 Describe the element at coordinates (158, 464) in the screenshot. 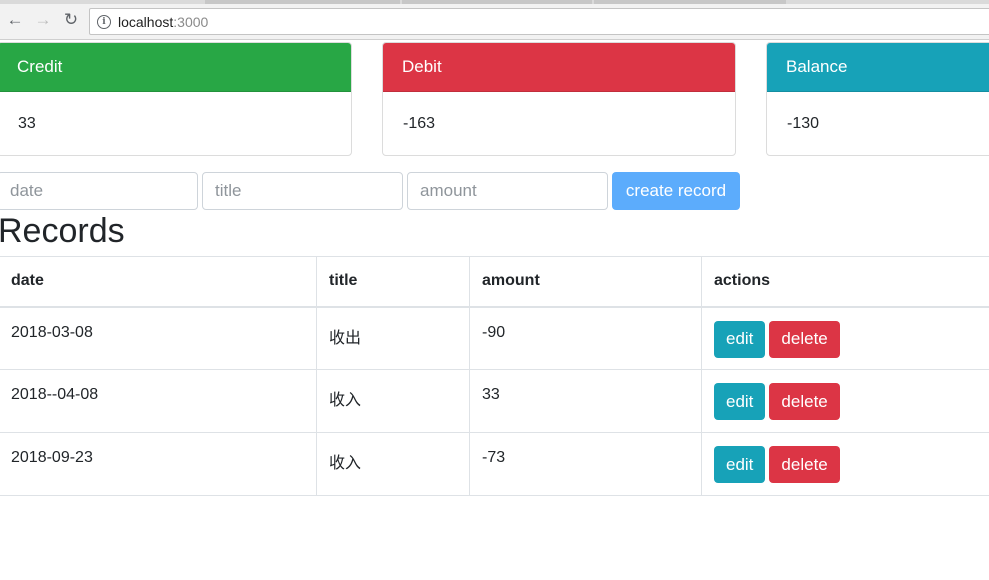

I see `record-date: 2018-09-23` at that location.